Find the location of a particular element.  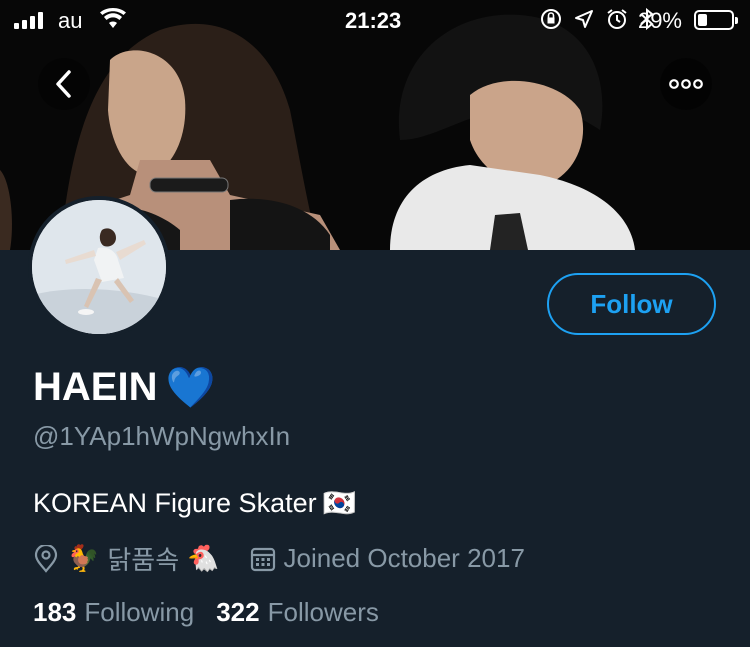

blue-heart-emoji: 💙 is located at coordinates (190, 388).